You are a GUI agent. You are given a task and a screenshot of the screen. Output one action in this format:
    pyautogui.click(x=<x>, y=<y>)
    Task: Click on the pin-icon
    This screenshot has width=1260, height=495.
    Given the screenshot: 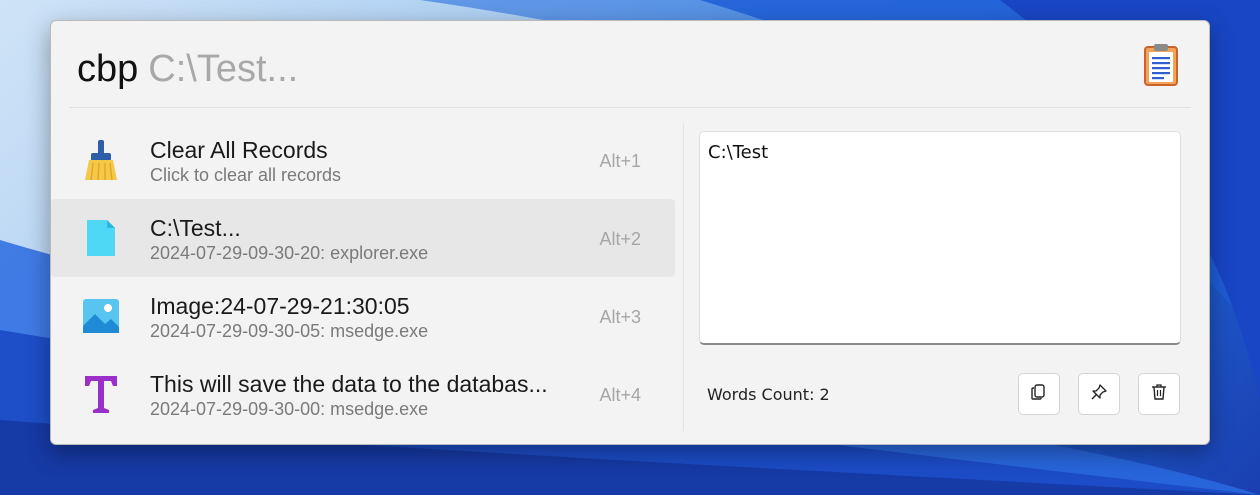 What is the action you would take?
    pyautogui.click(x=1099, y=394)
    